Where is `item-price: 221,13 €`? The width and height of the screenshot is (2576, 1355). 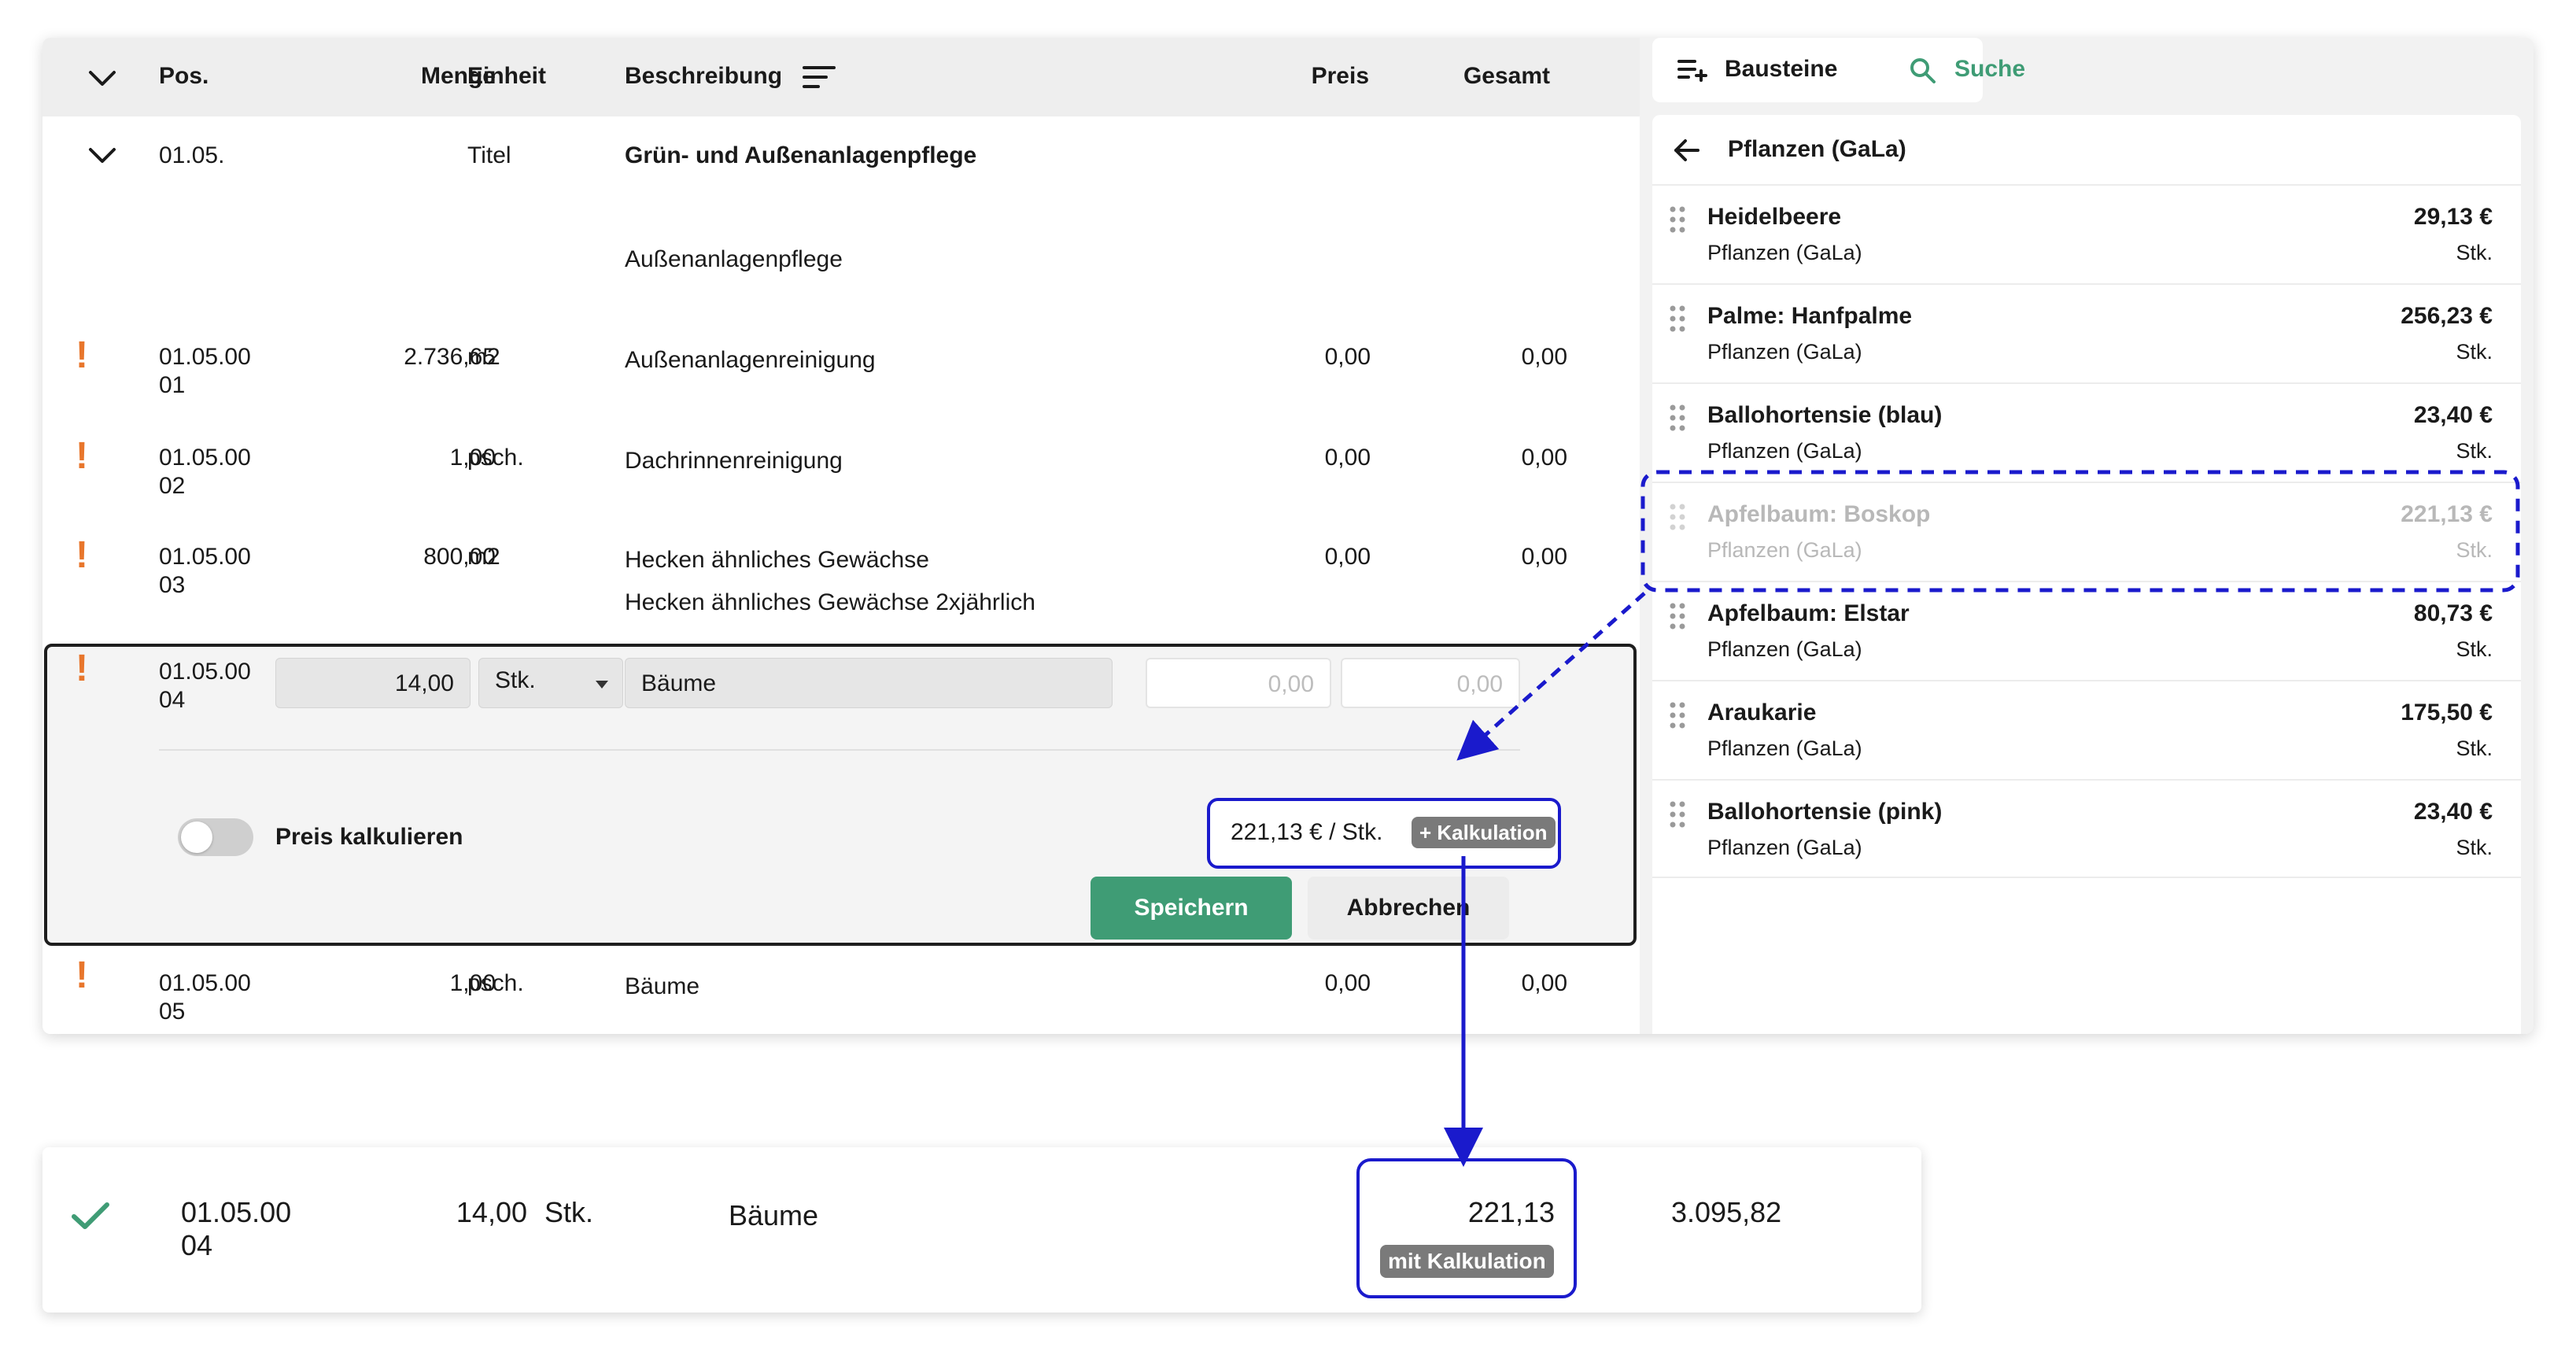 item-price: 221,13 € is located at coordinates (2447, 514).